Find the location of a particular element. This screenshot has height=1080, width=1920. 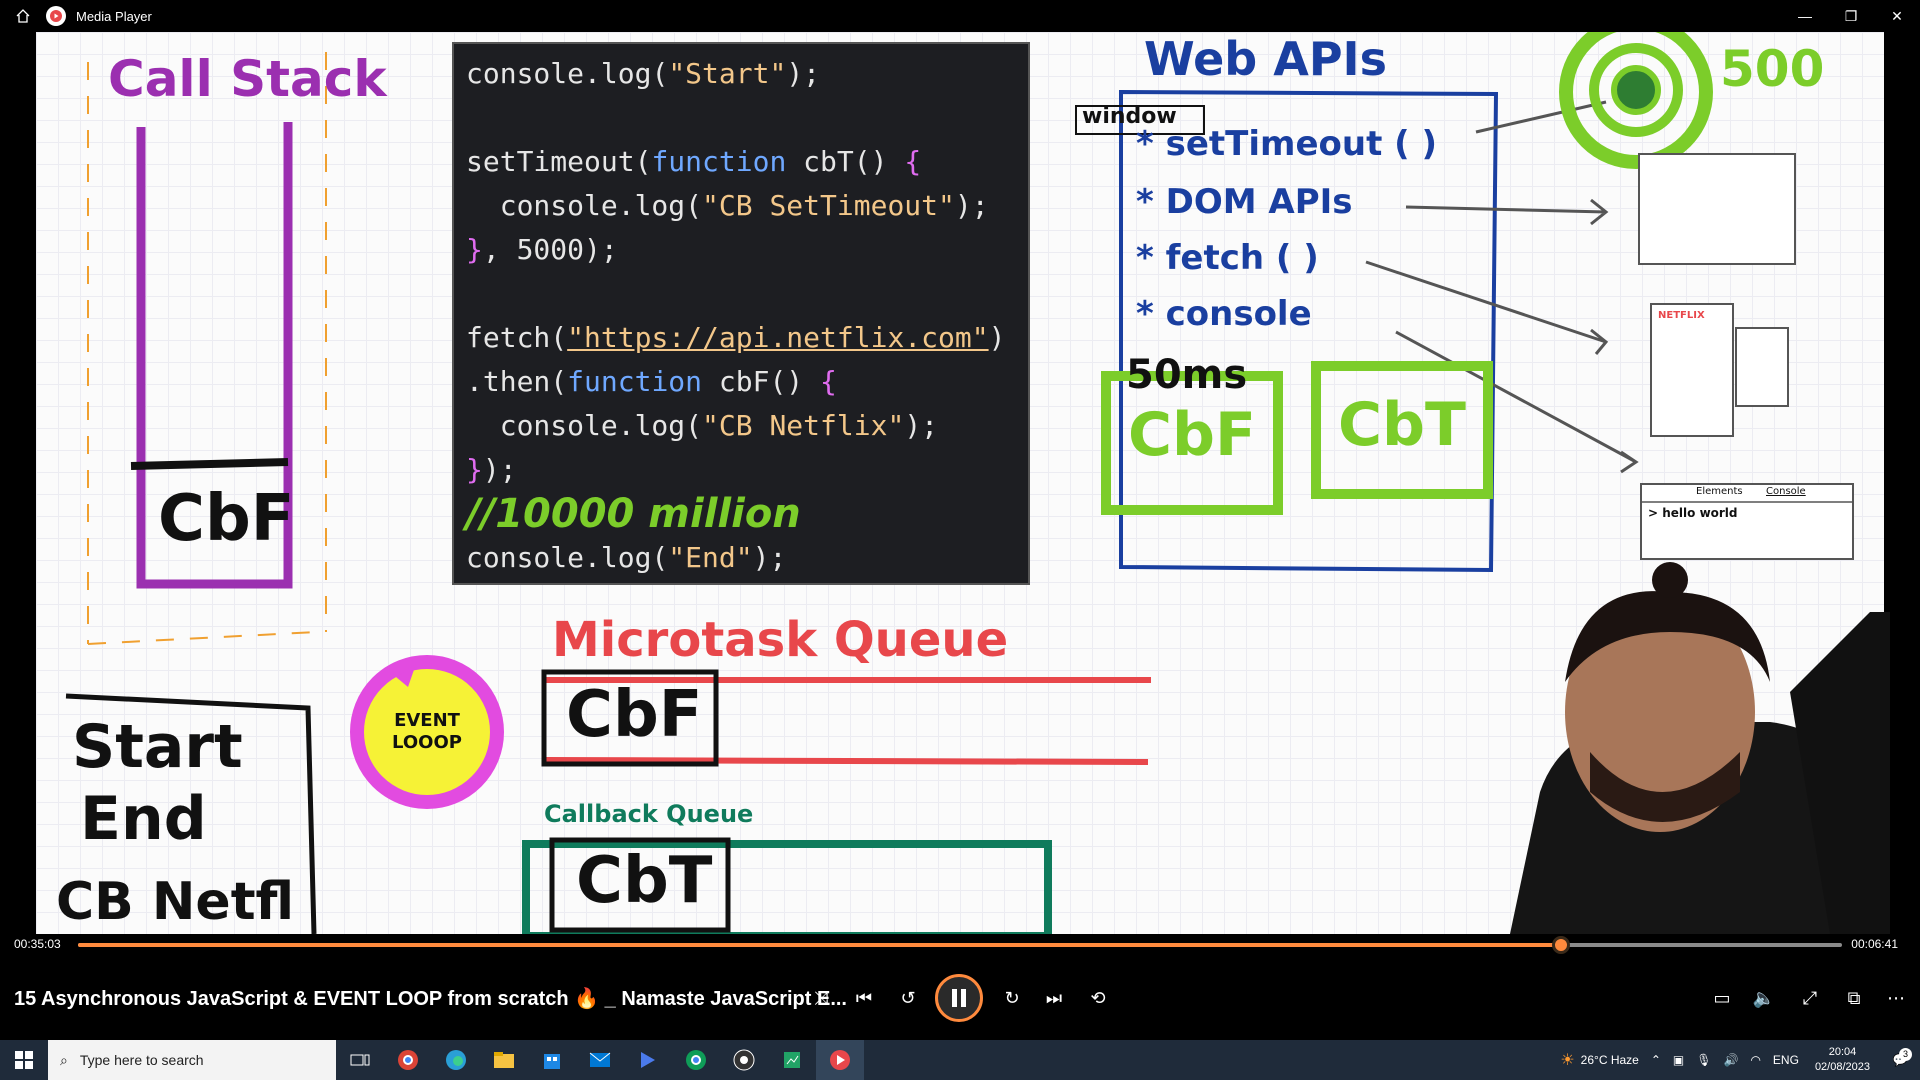

shuffle-icon: ⤨ is located at coordinates (821, 998).